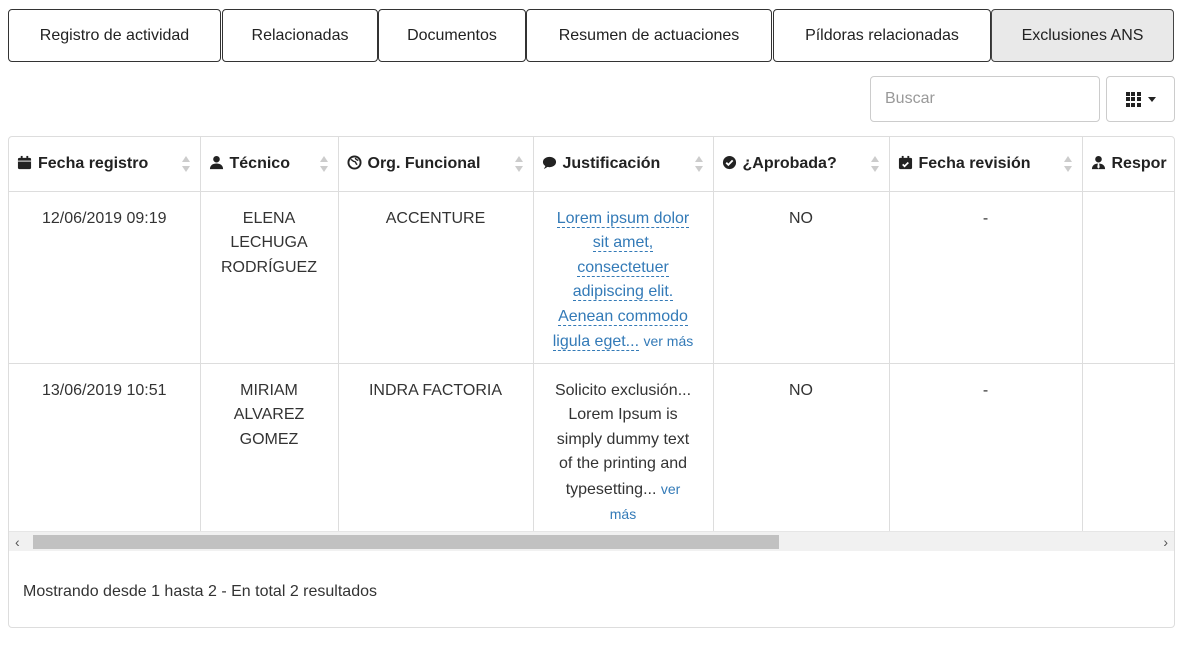 This screenshot has width=1183, height=646. I want to click on globe-icon, so click(354, 162).